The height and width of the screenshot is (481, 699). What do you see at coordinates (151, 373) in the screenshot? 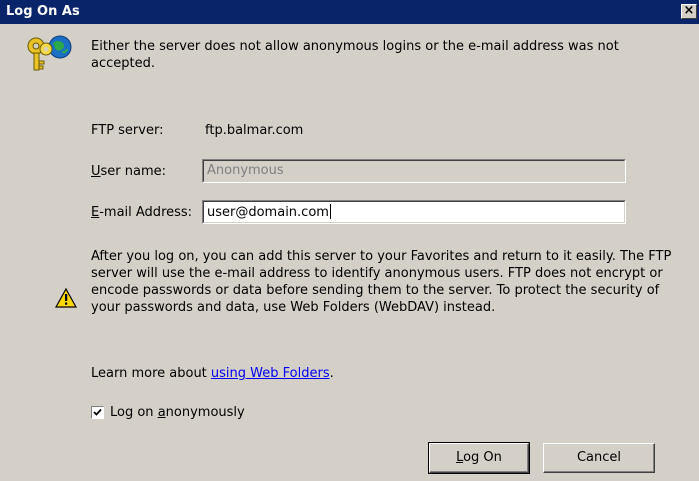
I see `learn-more-prefix: Learn more about` at bounding box center [151, 373].